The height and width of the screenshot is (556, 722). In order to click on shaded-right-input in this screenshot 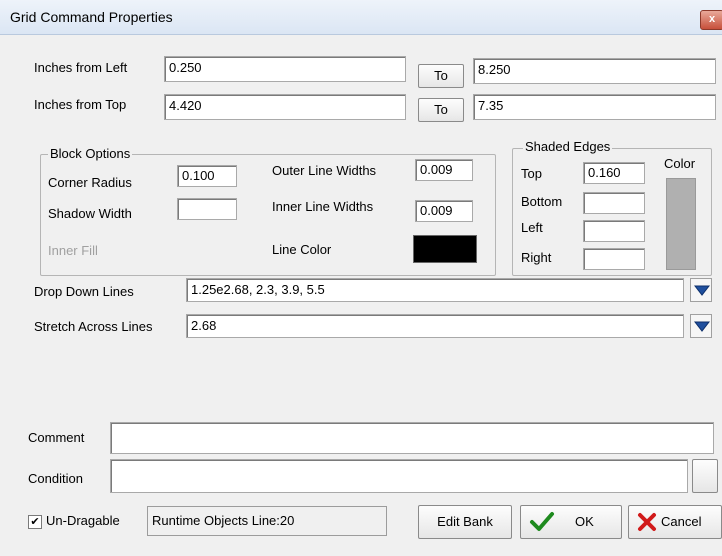, I will do `click(614, 259)`.